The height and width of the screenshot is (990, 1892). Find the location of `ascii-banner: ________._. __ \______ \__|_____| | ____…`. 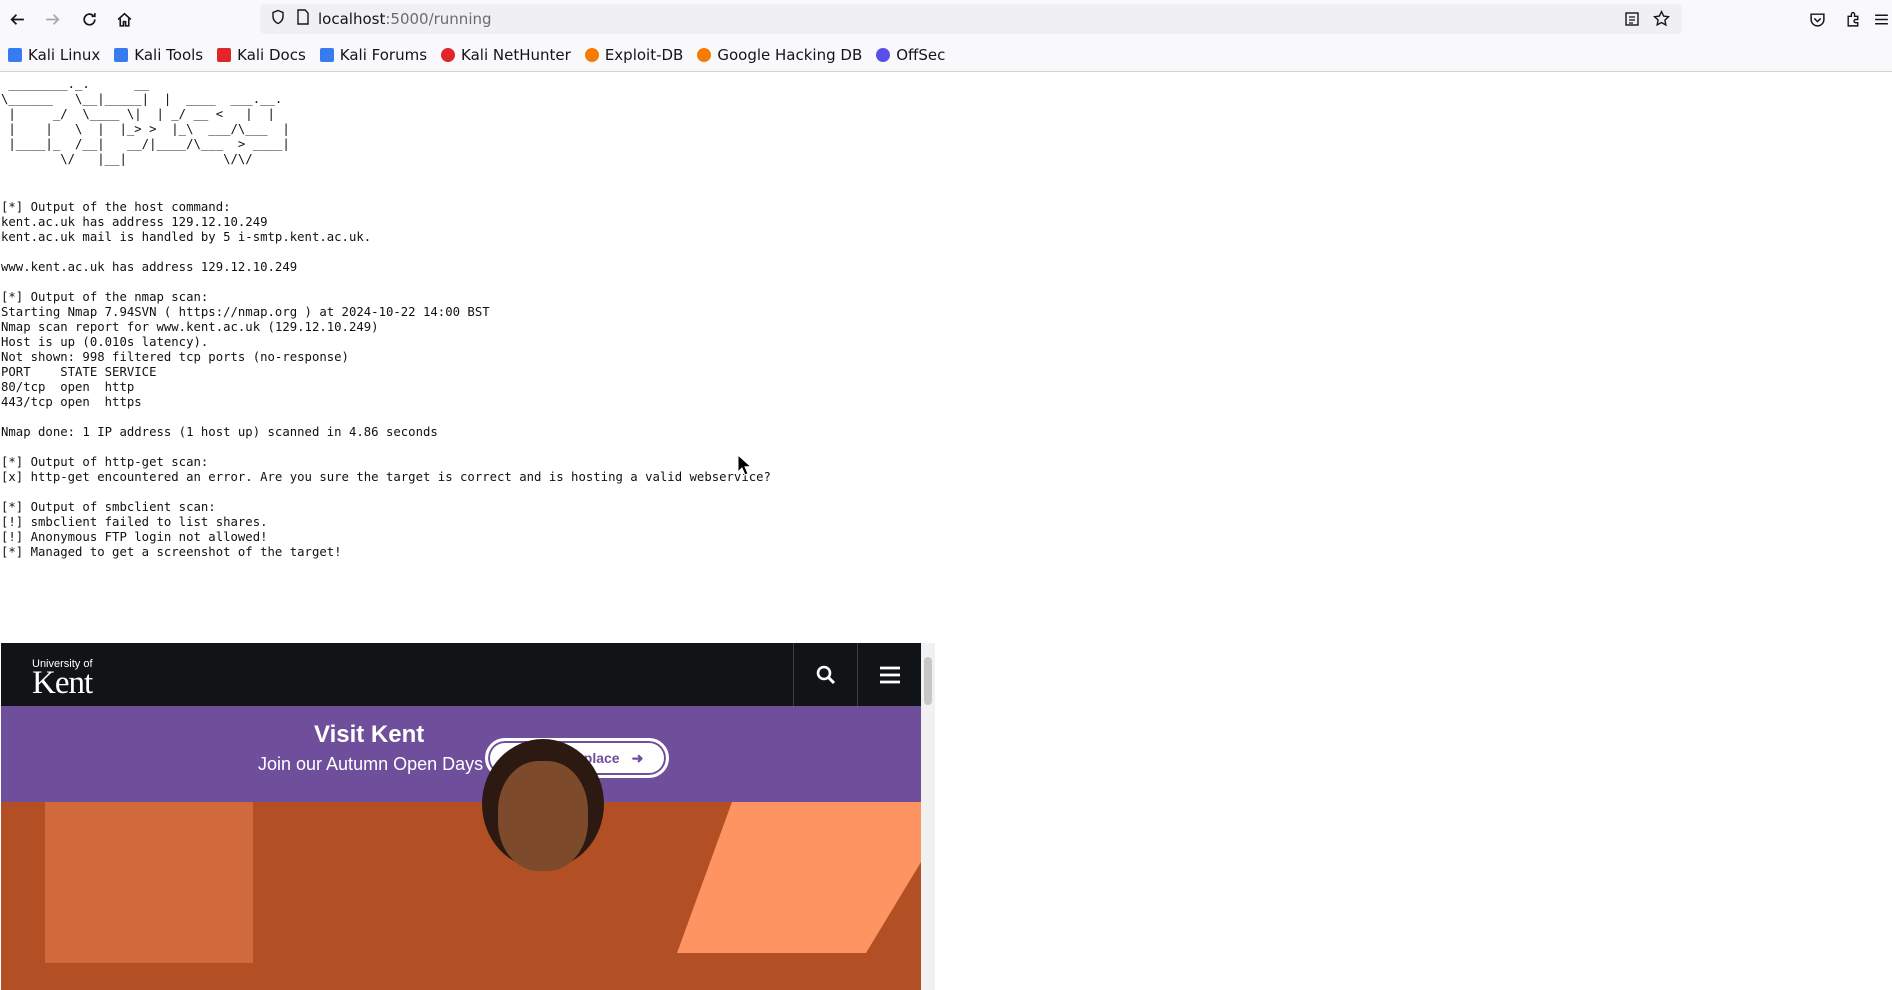

ascii-banner: ________._. __ \______ \__|_____| | ____… is located at coordinates (145, 121).